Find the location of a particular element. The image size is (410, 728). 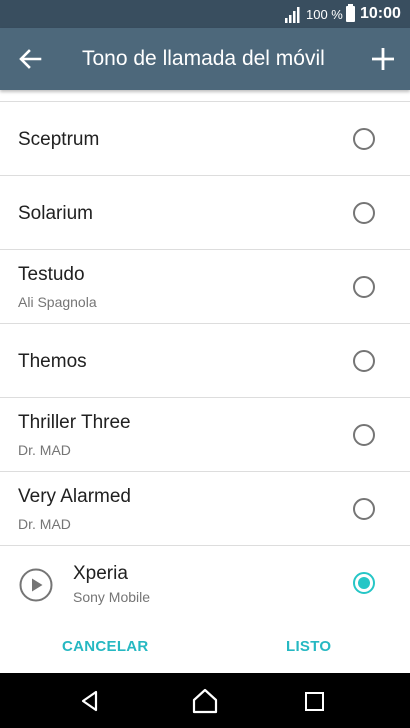

ringtone-row-xperia: Xperia Sony Mobile is located at coordinates (205, 583).